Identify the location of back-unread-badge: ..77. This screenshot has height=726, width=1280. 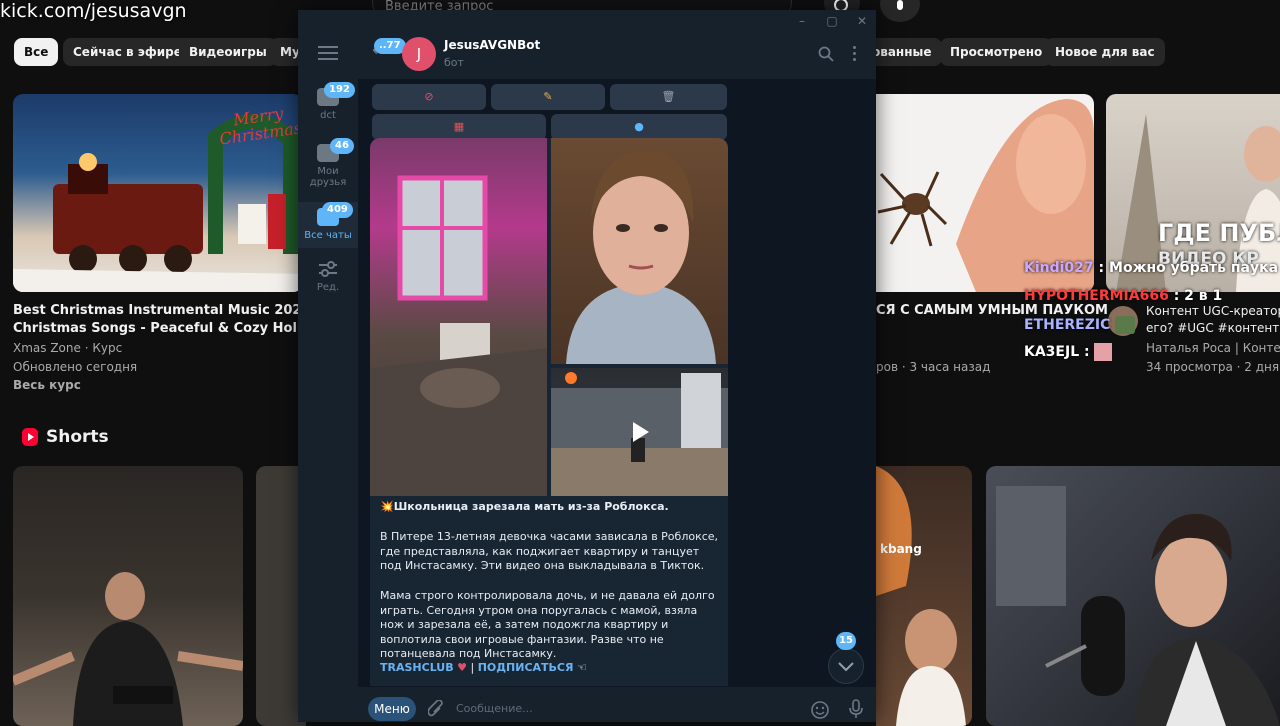
(390, 46).